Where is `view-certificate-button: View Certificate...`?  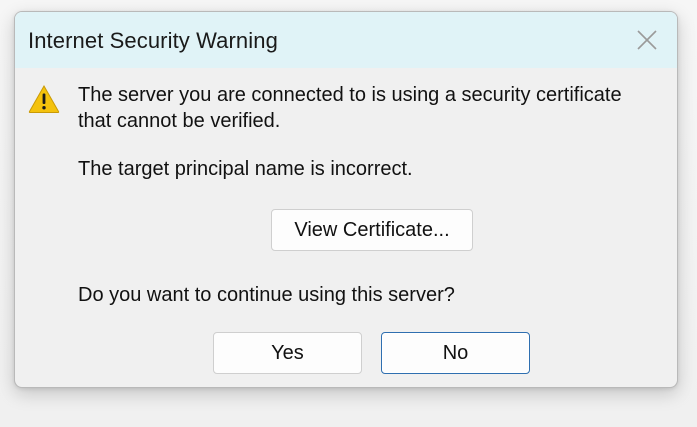
view-certificate-button: View Certificate... is located at coordinates (372, 230).